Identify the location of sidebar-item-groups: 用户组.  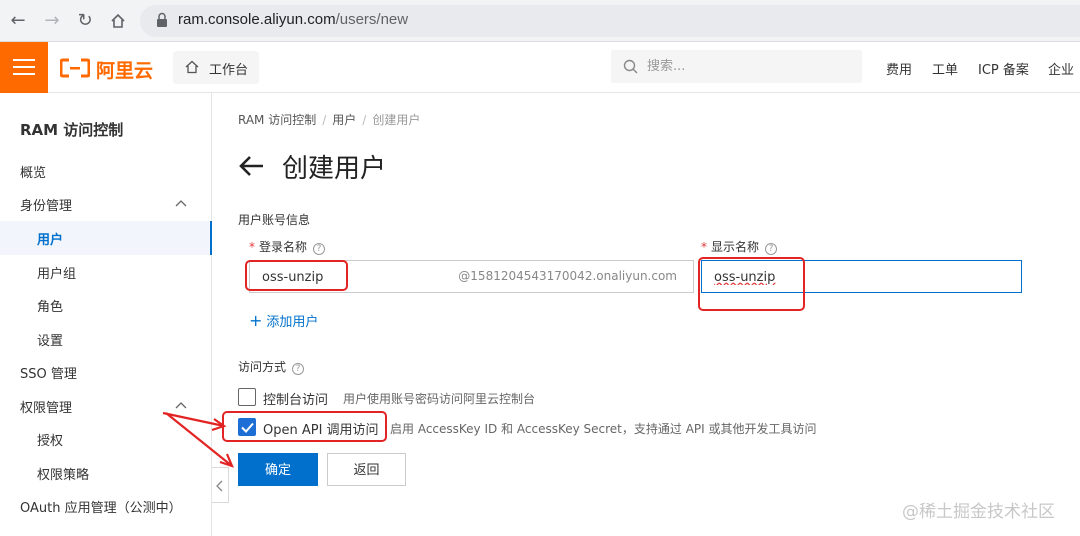
(105, 272).